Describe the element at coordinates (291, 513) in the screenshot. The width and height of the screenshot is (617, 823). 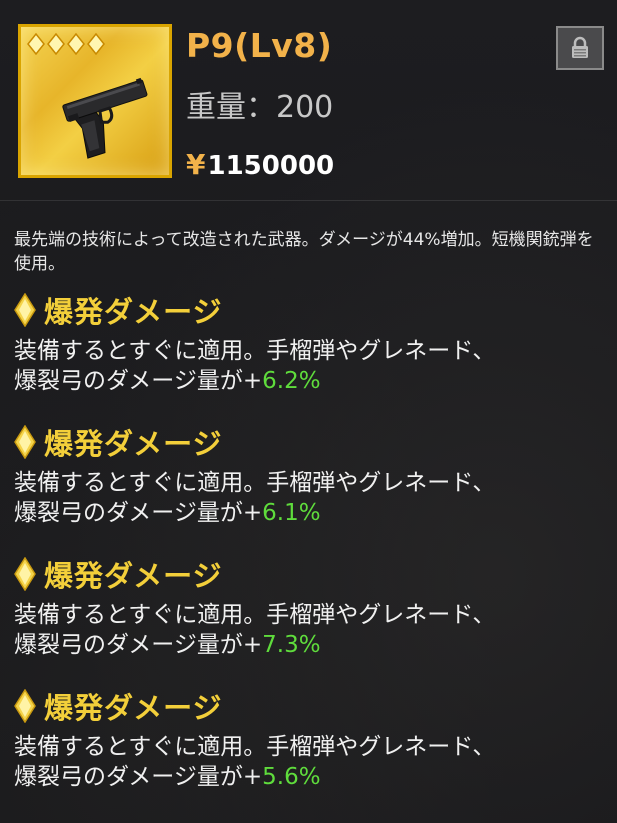
I see `effect-value: 6.1%` at that location.